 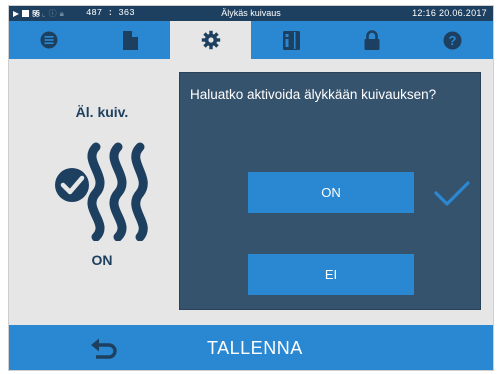 I want to click on dialog-question: Haluatko aktivoida älykkään kuivauksen?, so click(x=313, y=94).